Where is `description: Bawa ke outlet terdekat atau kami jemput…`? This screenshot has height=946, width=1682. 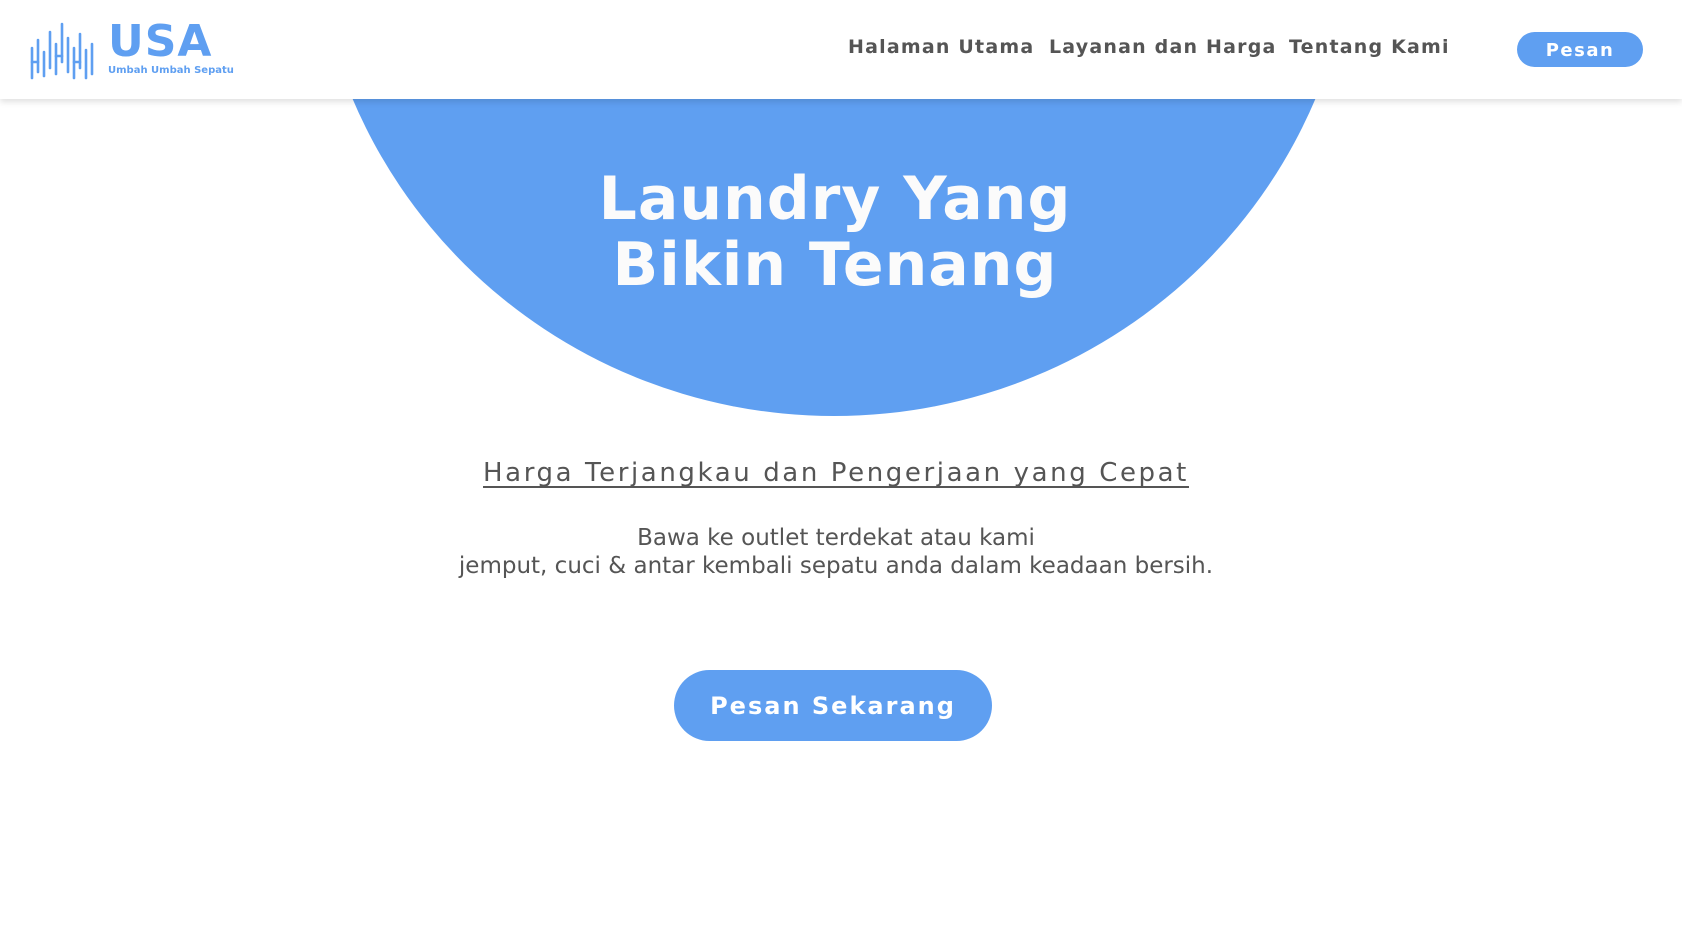 description: Bawa ke outlet terdekat atau kami jemput… is located at coordinates (836, 552).